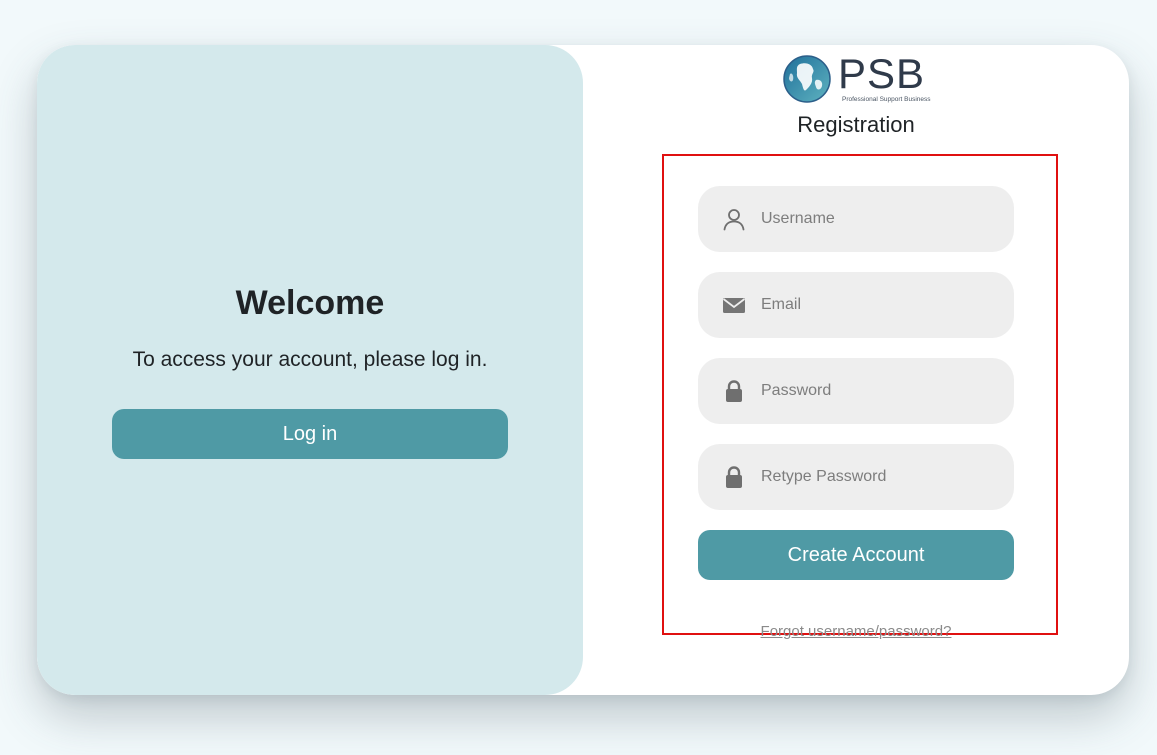  I want to click on logo-name: PSB, so click(882, 73).